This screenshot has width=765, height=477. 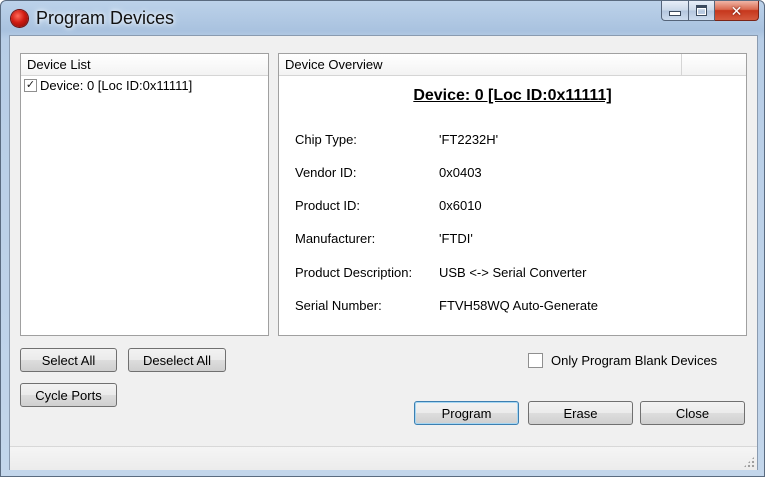 I want to click on close-icon: ✕, so click(x=736, y=10).